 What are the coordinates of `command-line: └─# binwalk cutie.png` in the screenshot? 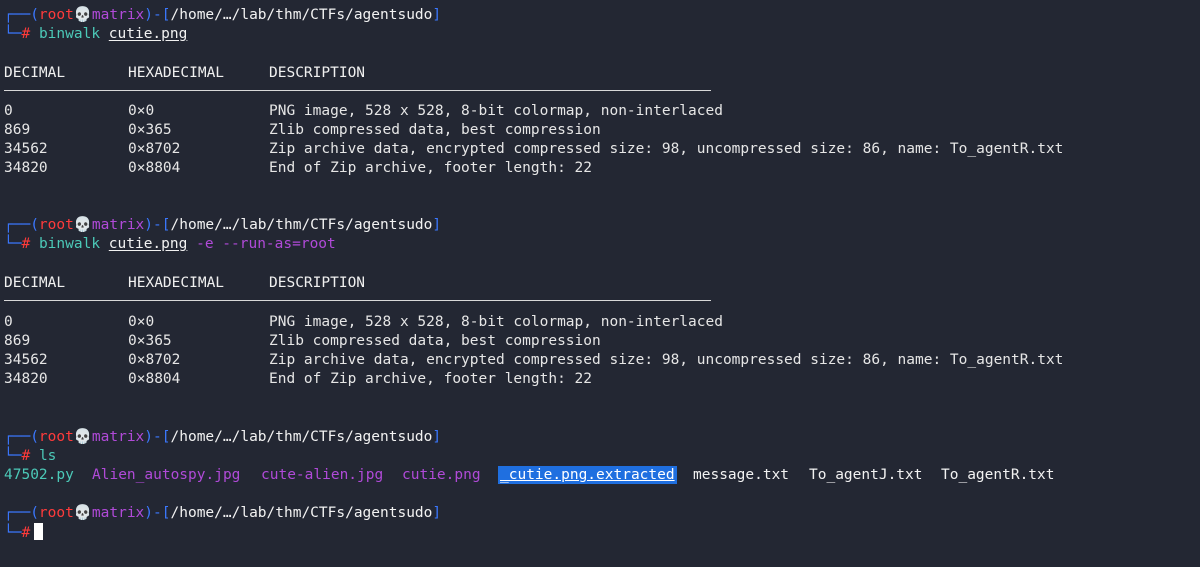 It's located at (96, 34).